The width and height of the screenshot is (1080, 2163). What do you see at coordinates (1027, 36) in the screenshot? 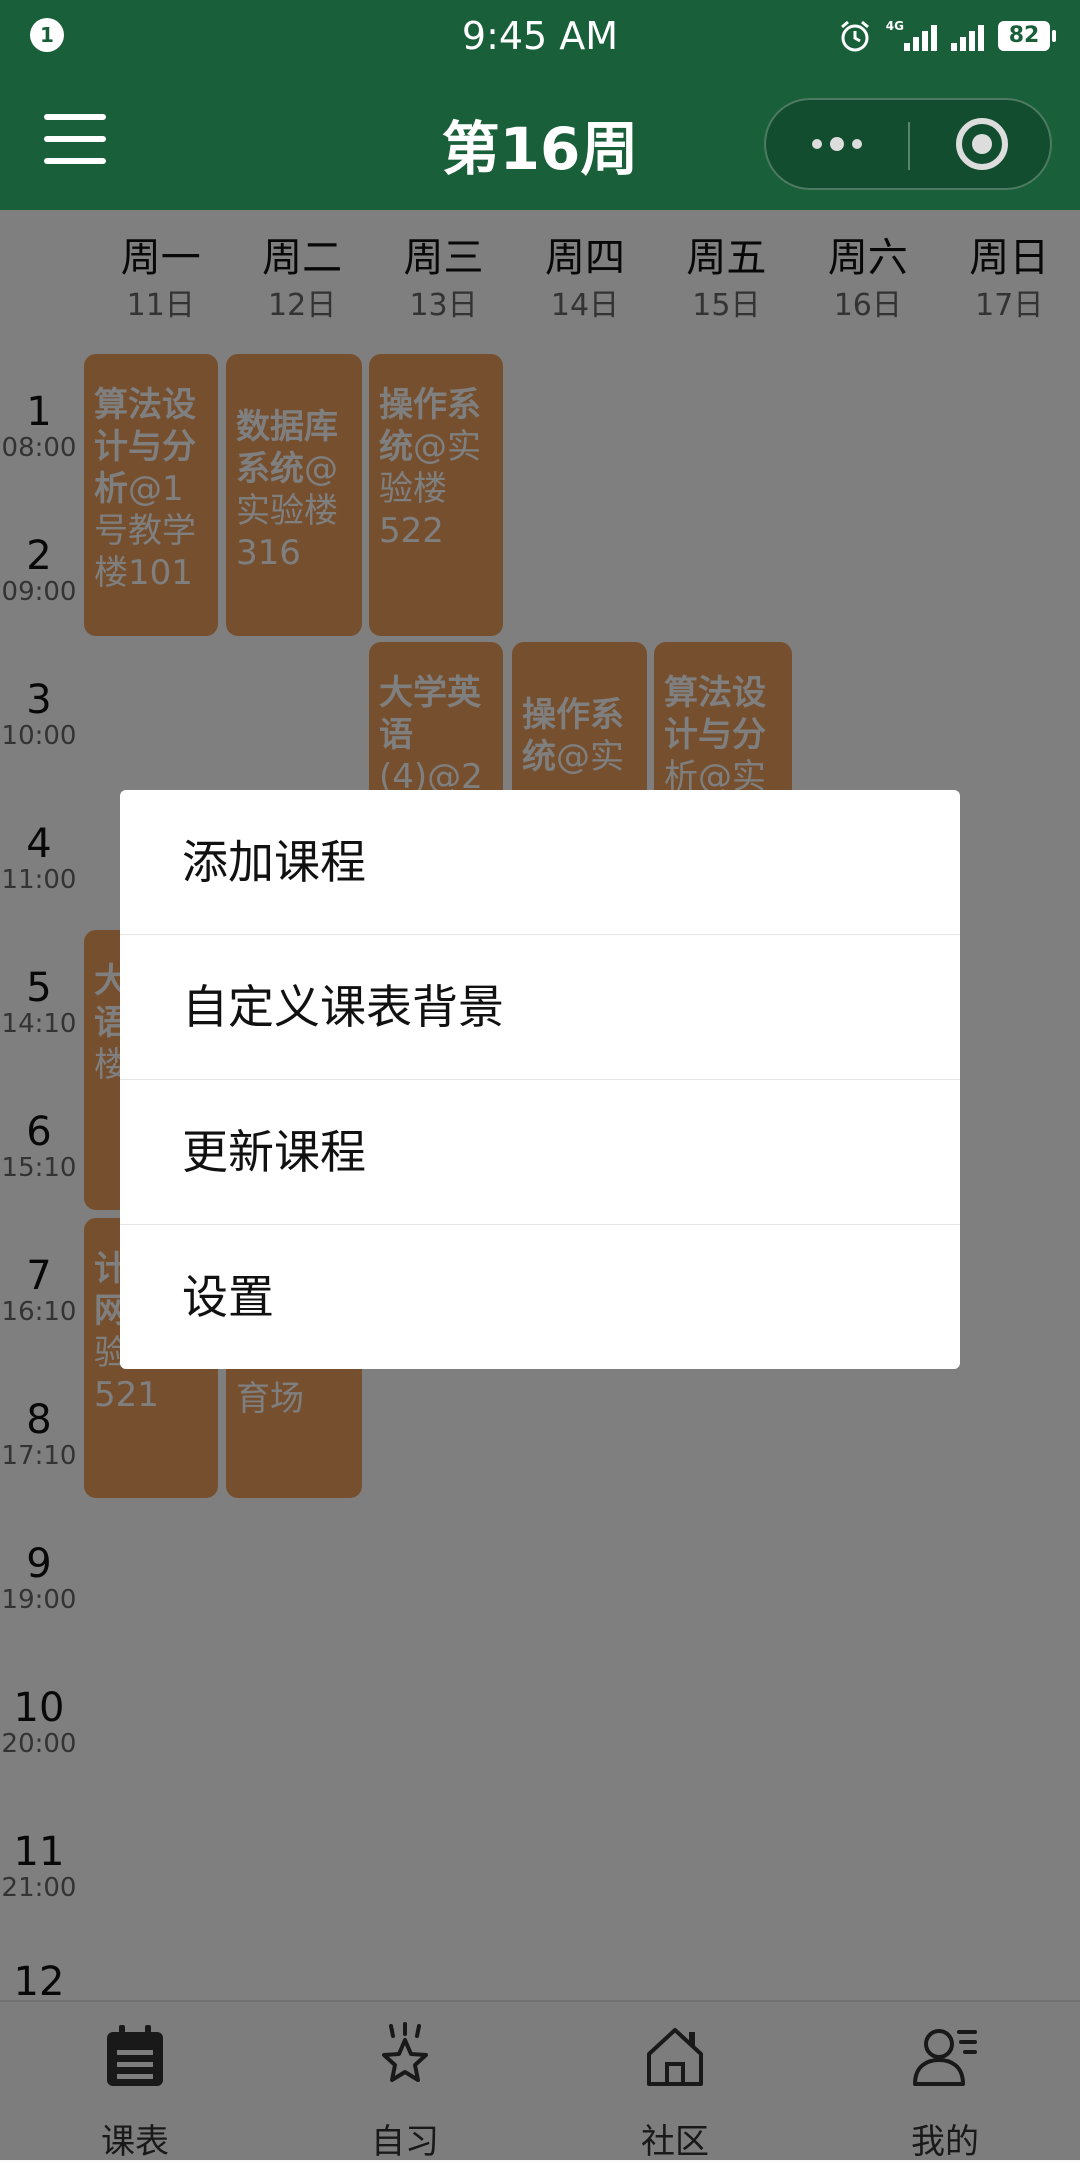
I see `battery-icon: 82` at bounding box center [1027, 36].